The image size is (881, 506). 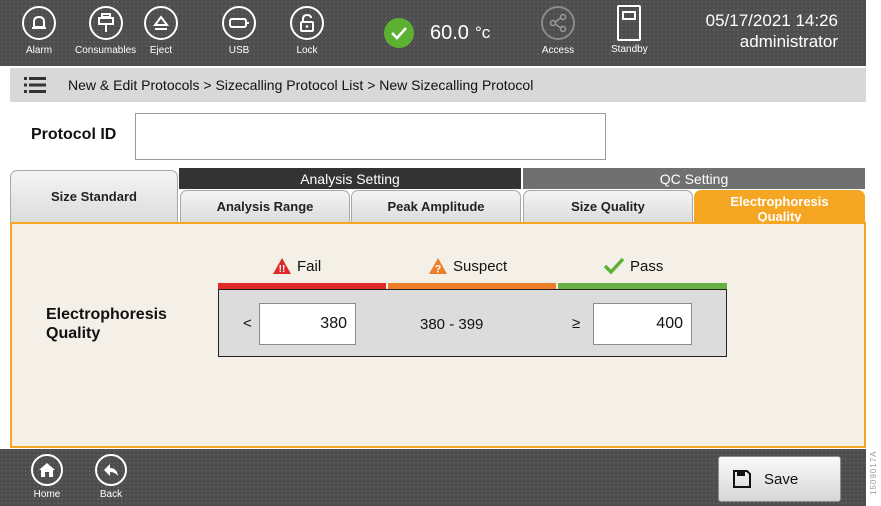 What do you see at coordinates (307, 23) in the screenshot?
I see `lock-icon` at bounding box center [307, 23].